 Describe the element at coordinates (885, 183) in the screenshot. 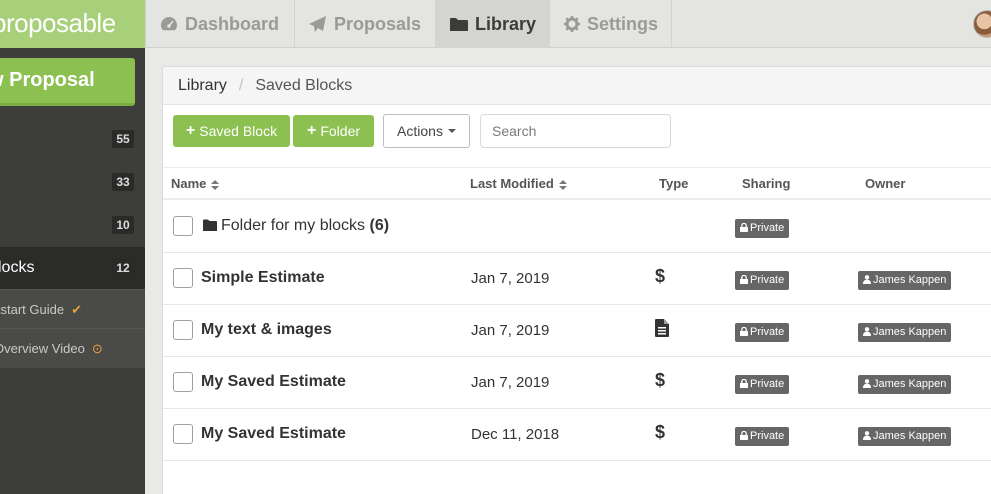

I see `column-owner: Owner` at that location.